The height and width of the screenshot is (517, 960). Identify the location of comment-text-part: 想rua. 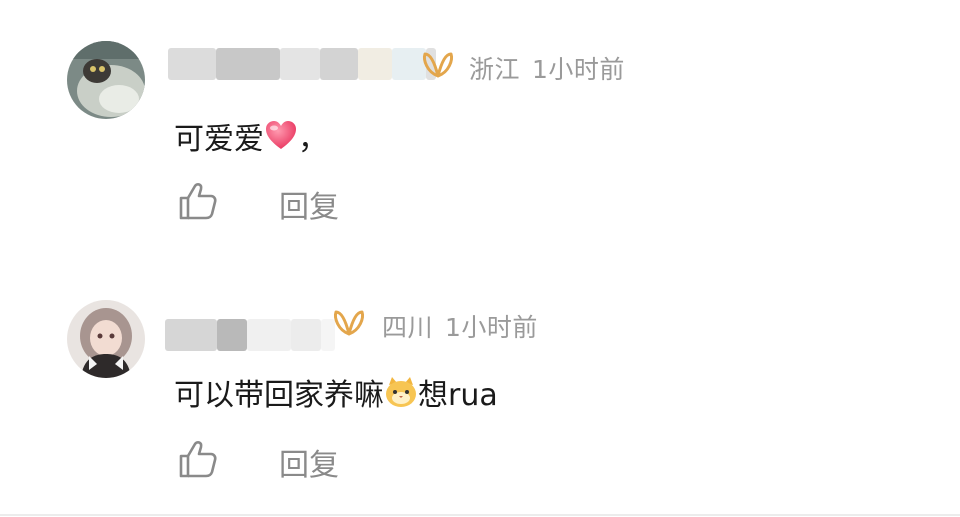
(458, 395).